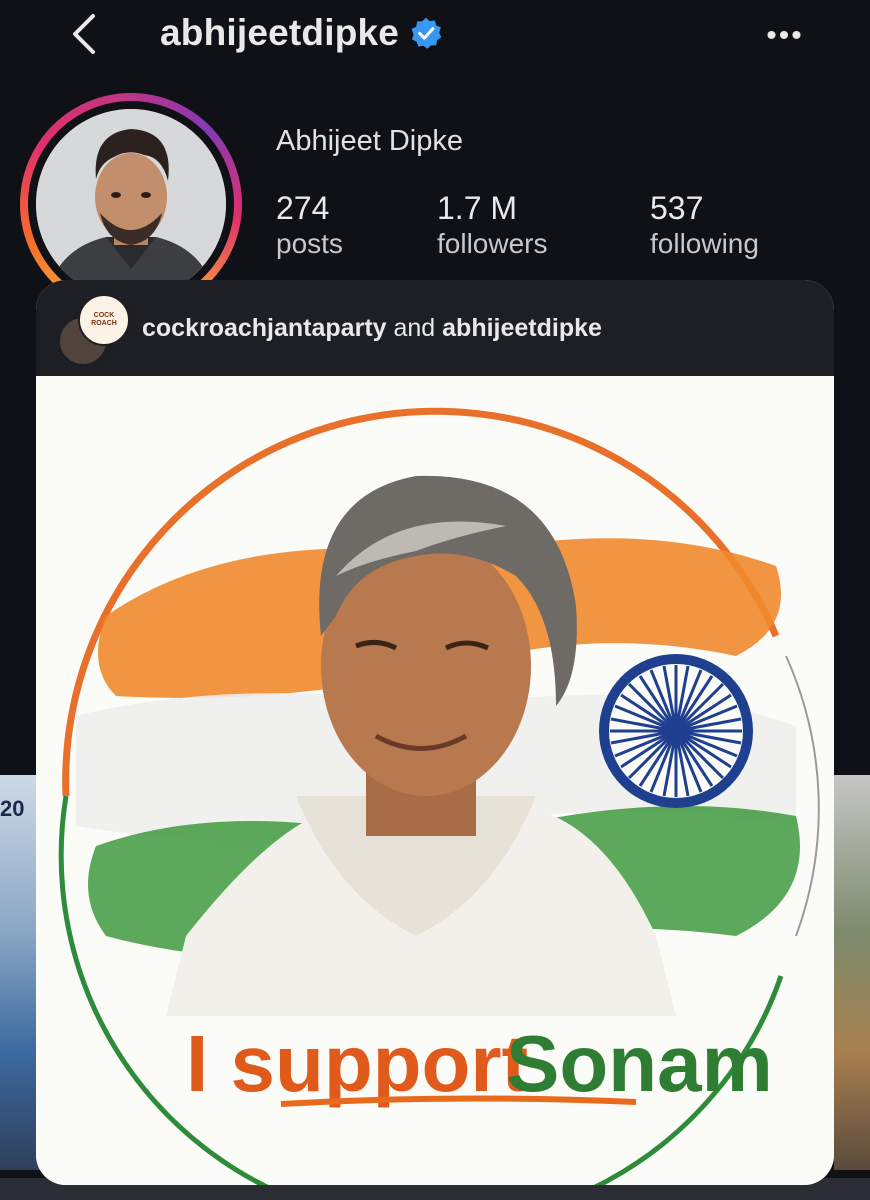  I want to click on stat-posts: 274 posts, so click(309, 226).